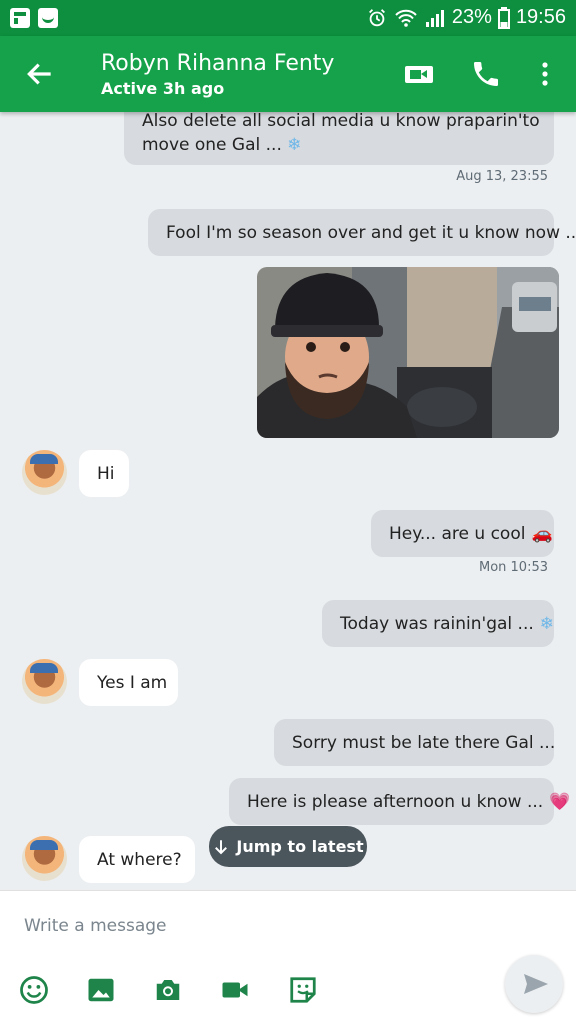  I want to click on jump-to-latest-button: Jump to latest, so click(288, 846).